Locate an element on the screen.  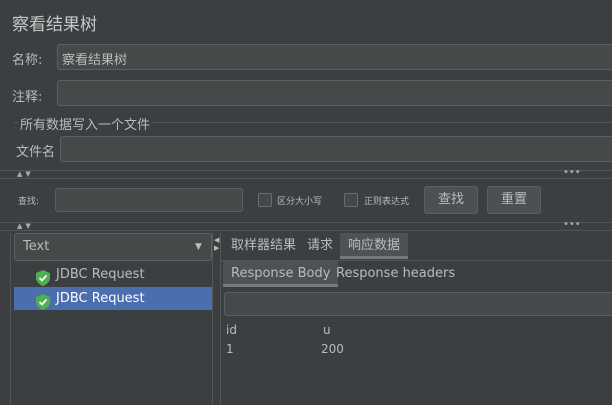
splitter2-top is located at coordinates (306, 222).